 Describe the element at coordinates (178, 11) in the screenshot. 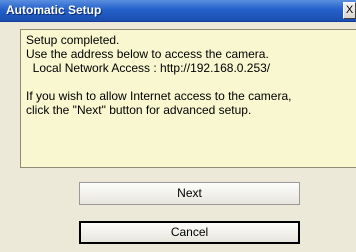

I see `title-bar: Automatic Setup X` at that location.